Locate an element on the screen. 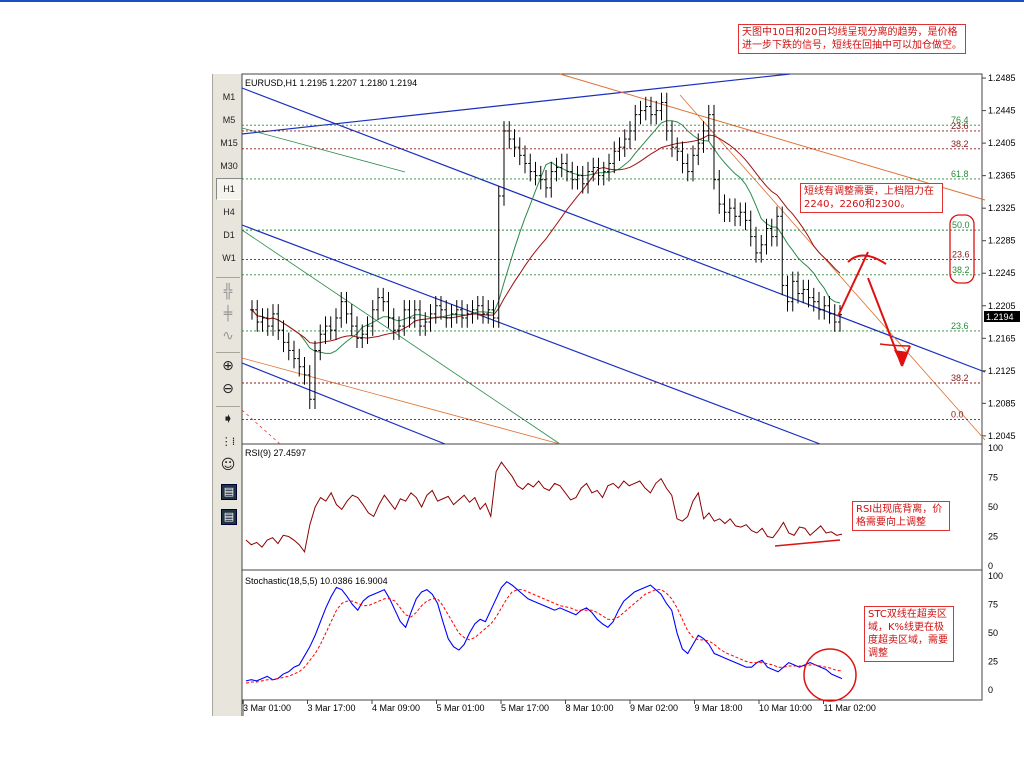 This screenshot has width=1024, height=768. price-tick-label: 1.2125 is located at coordinates (1002, 371).